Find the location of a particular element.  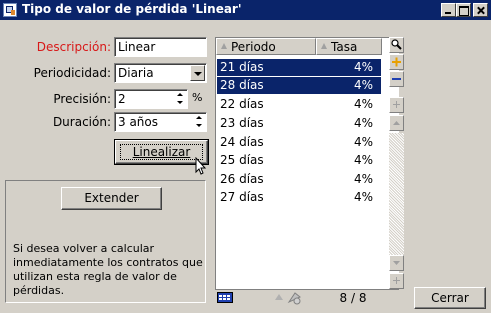

close-icon is located at coordinates (480, 10).